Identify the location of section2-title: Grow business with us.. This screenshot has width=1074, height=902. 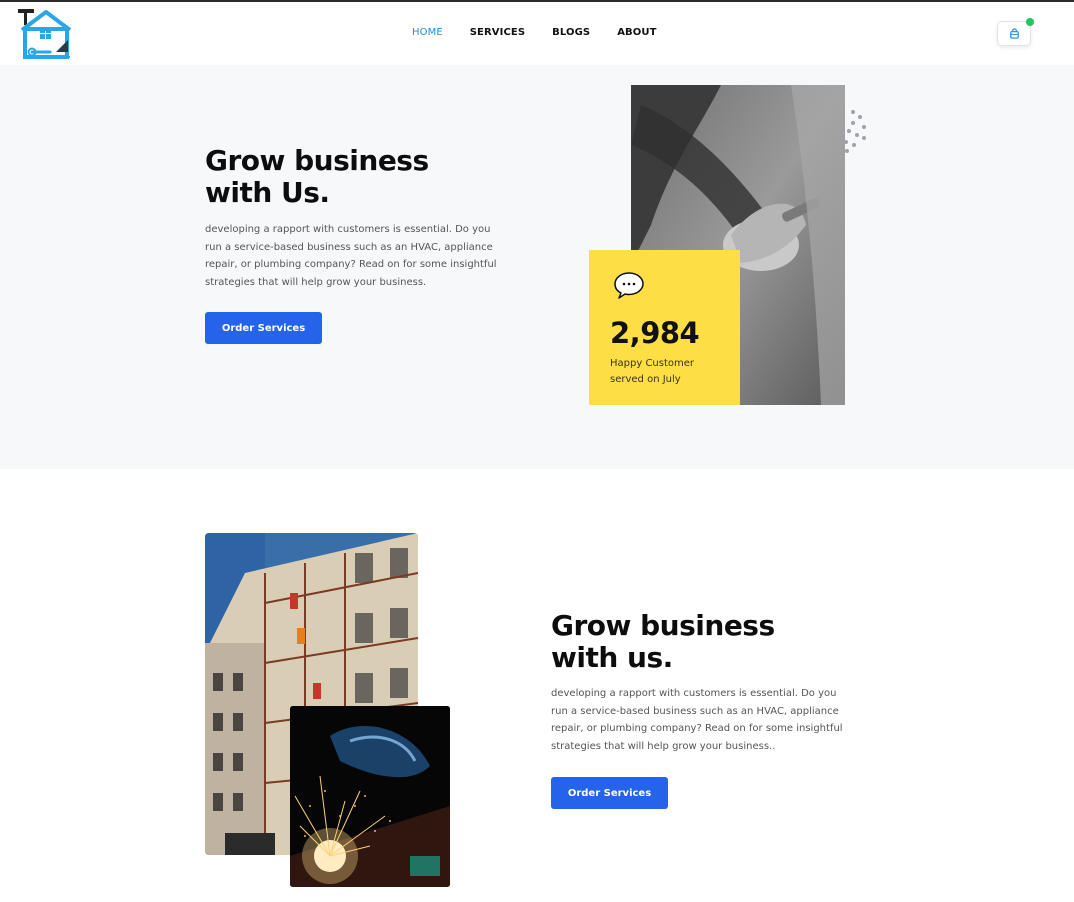
(701, 642).